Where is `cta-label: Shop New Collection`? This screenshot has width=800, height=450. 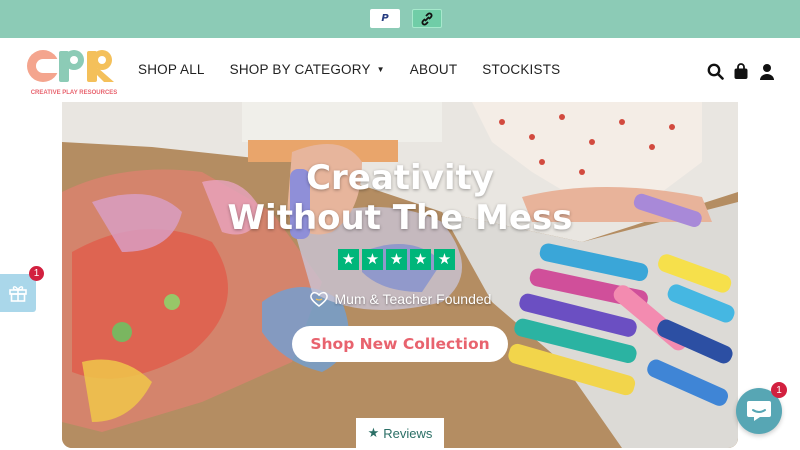
cta-label: Shop New Collection is located at coordinates (400, 344).